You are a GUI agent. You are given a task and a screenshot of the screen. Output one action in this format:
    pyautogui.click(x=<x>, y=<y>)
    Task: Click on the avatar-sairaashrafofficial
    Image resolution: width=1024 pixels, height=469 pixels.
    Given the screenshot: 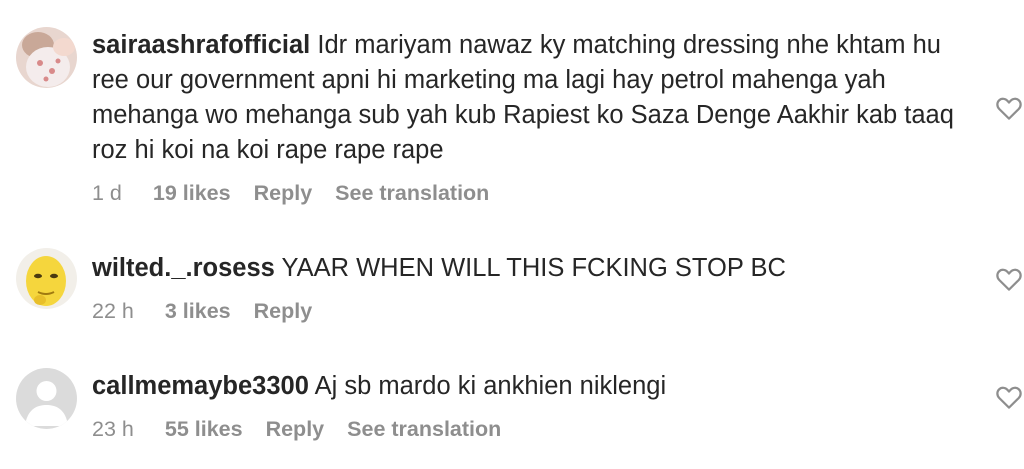 What is the action you would take?
    pyautogui.click(x=46, y=57)
    